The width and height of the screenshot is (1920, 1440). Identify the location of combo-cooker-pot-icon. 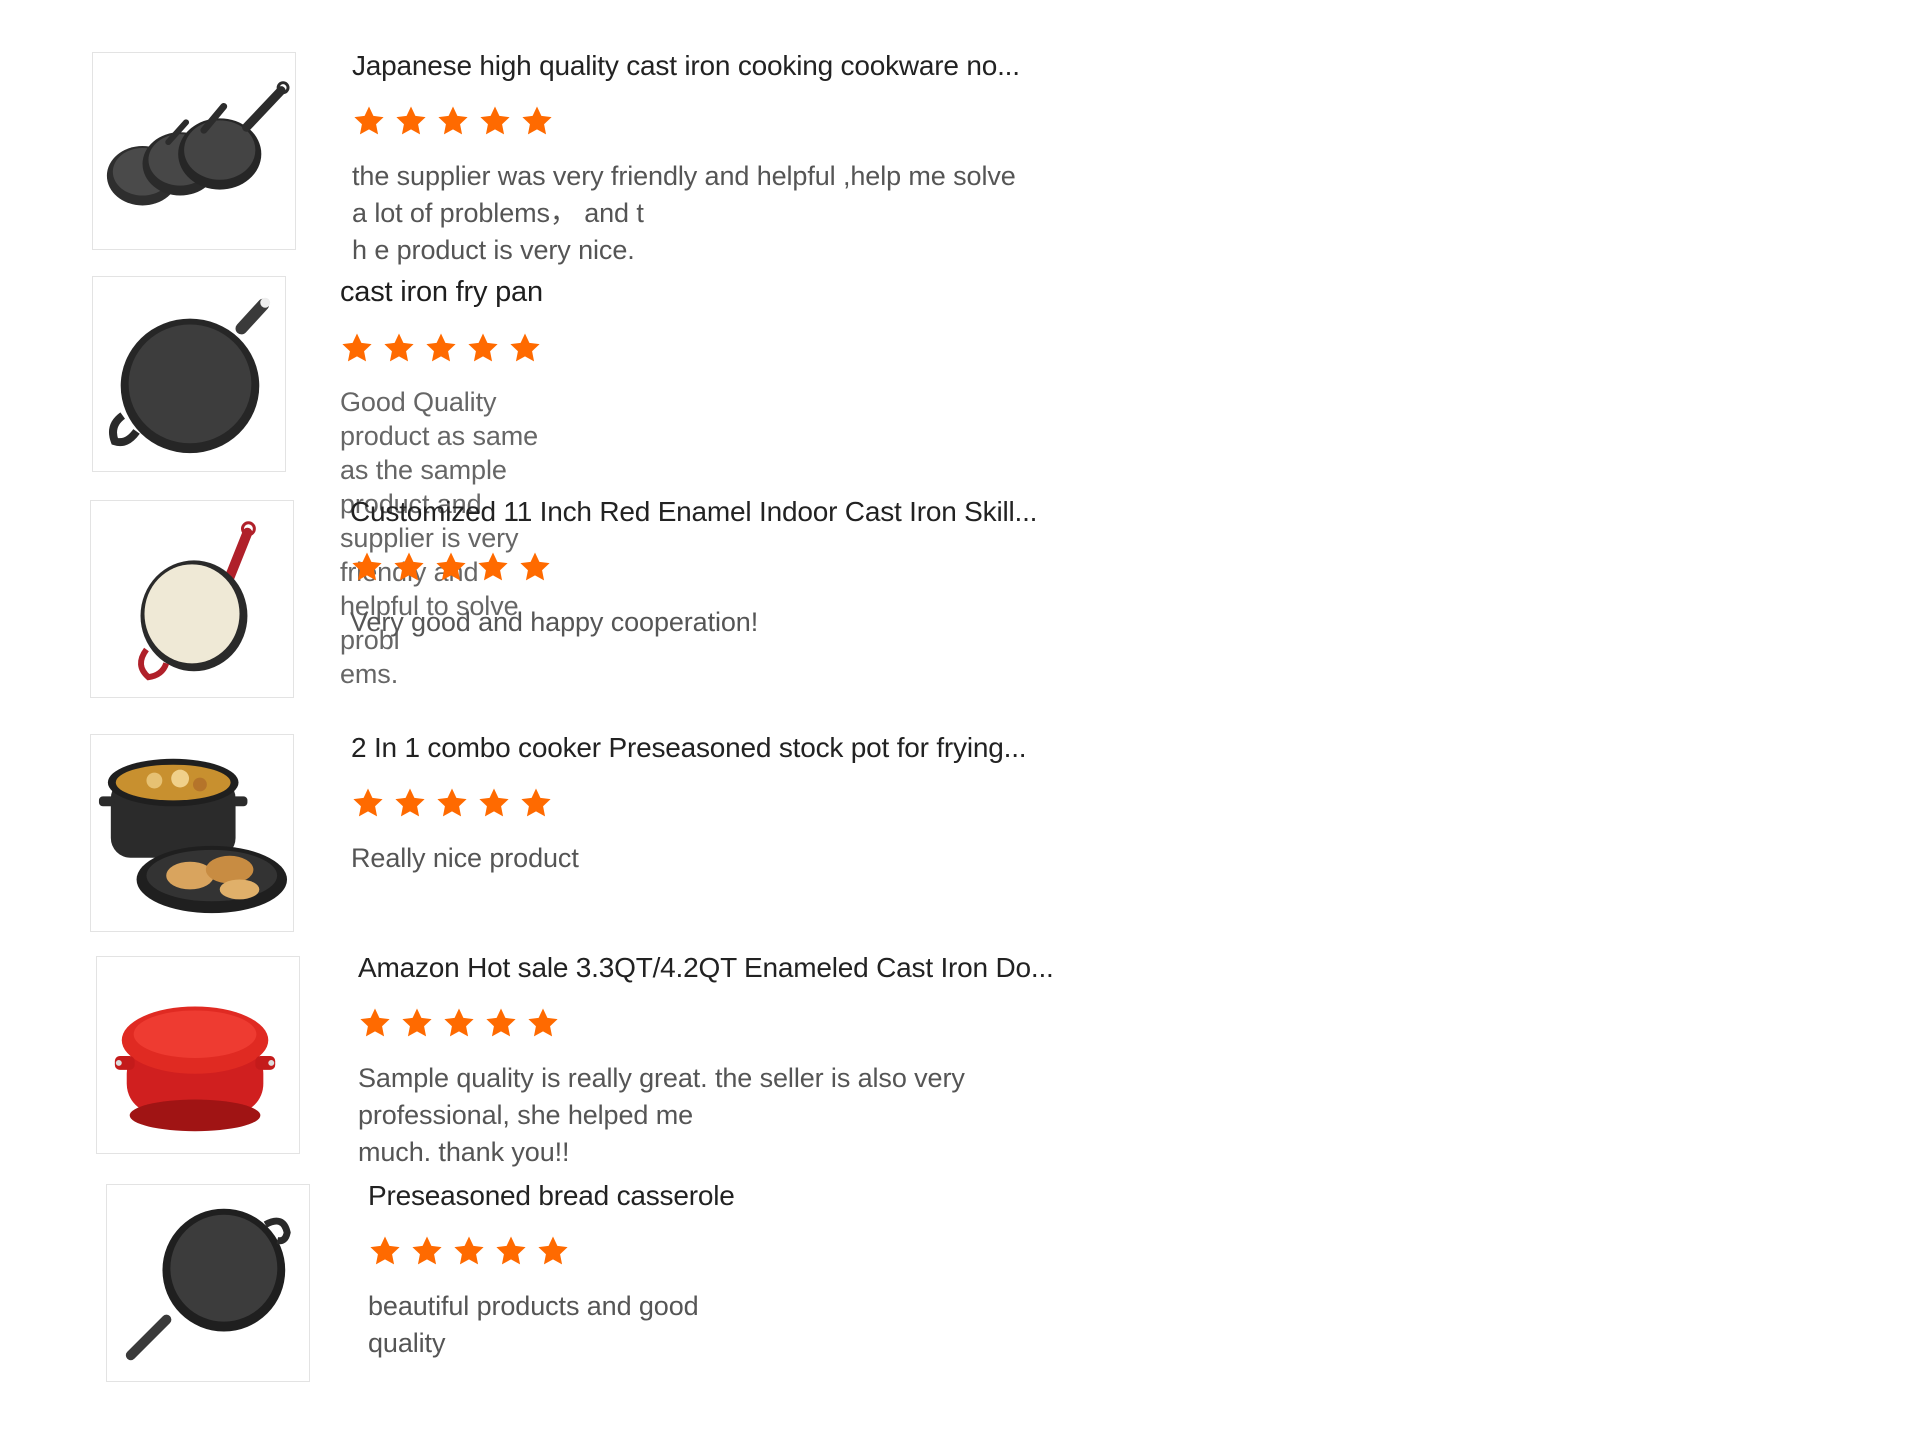
(193, 836).